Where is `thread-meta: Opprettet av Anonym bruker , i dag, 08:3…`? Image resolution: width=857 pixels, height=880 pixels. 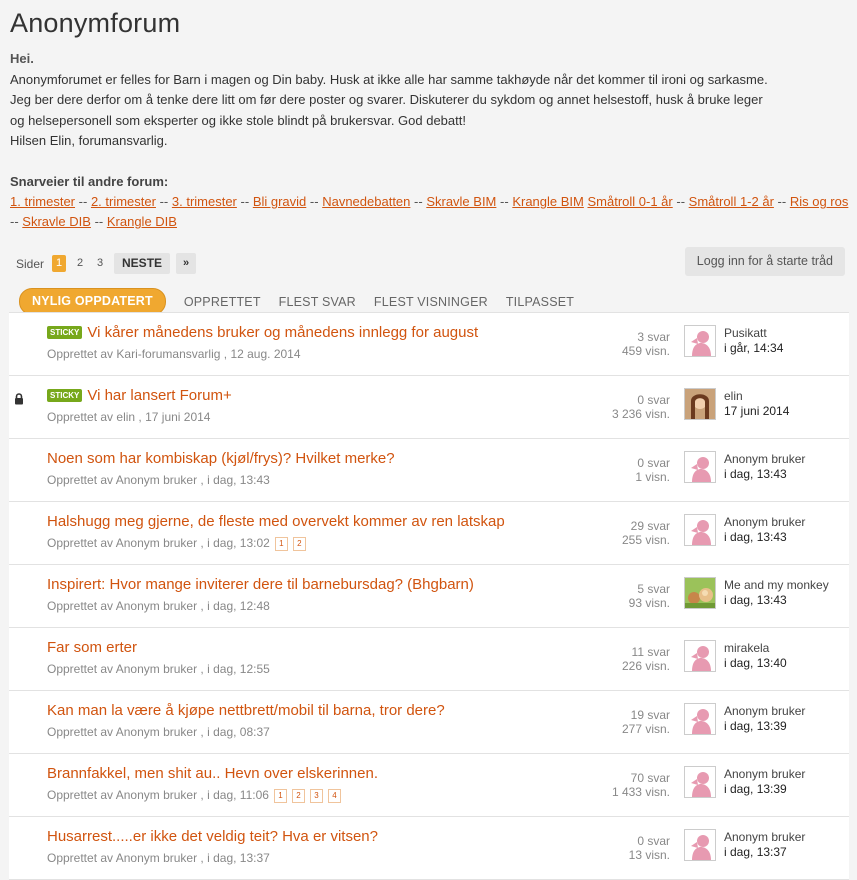 thread-meta: Opprettet av Anonym bruker , i dag, 08:3… is located at coordinates (158, 732).